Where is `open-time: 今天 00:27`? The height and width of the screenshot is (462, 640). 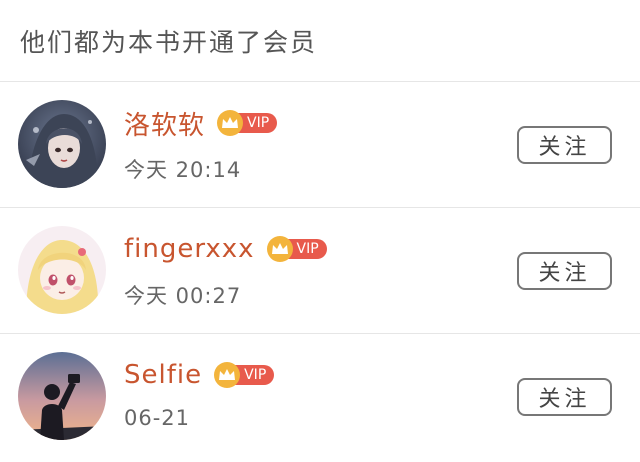
open-time: 今天 00:27 is located at coordinates (183, 296).